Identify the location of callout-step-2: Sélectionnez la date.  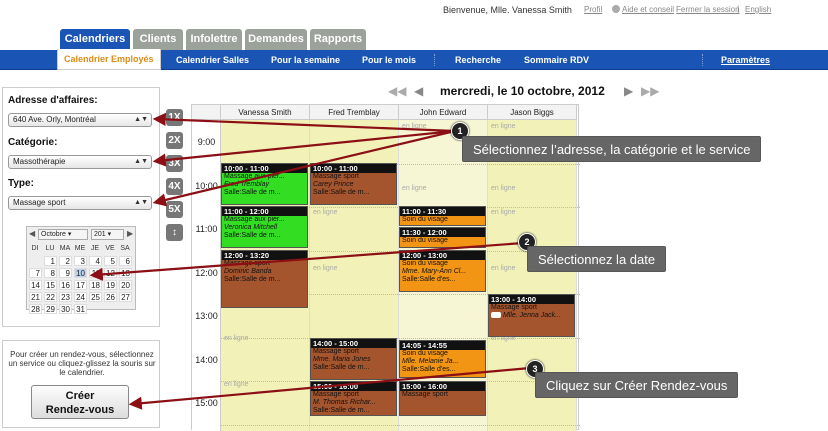
(597, 259).